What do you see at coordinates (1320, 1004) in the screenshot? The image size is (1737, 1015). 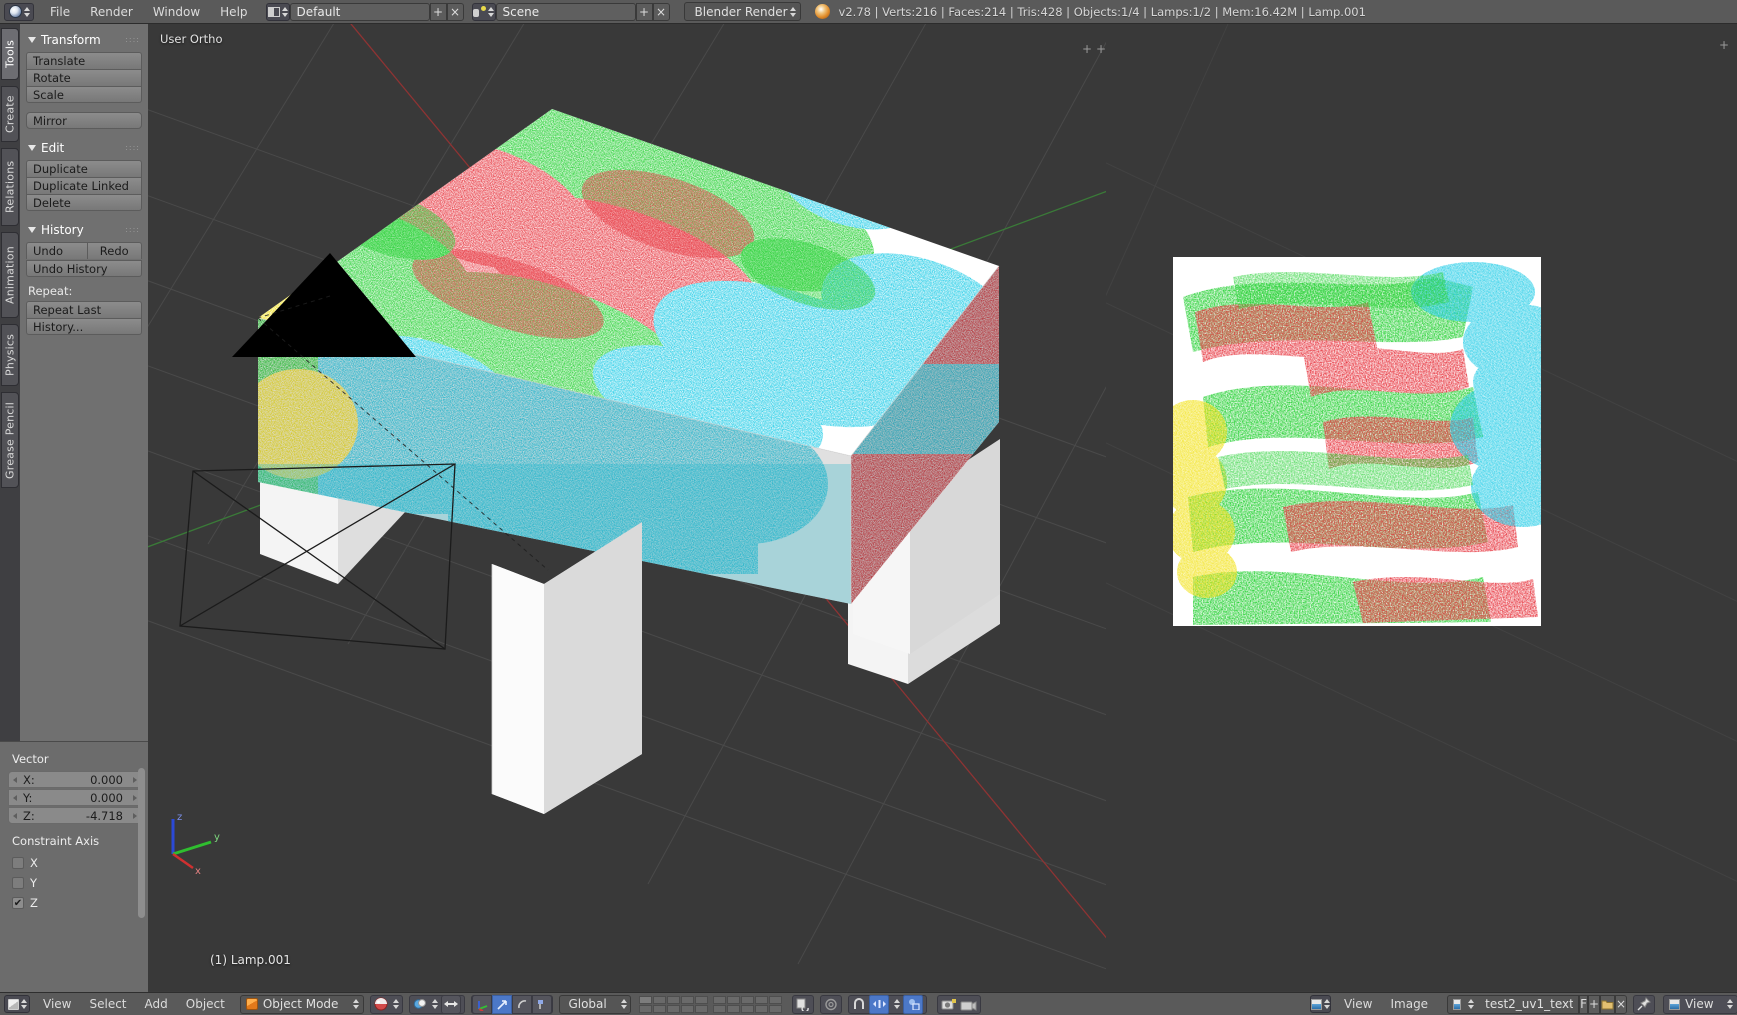 I see `uv-editor-type-icon` at bounding box center [1320, 1004].